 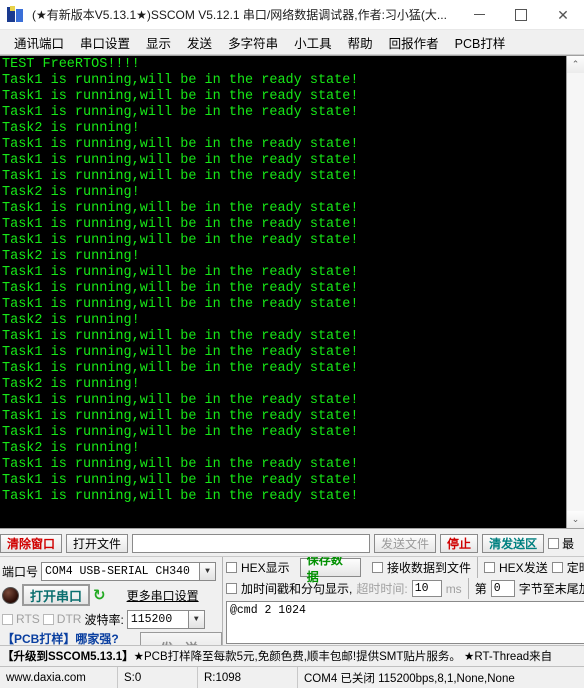 What do you see at coordinates (231, 588) in the screenshot?
I see `timestamp-checkbox` at bounding box center [231, 588].